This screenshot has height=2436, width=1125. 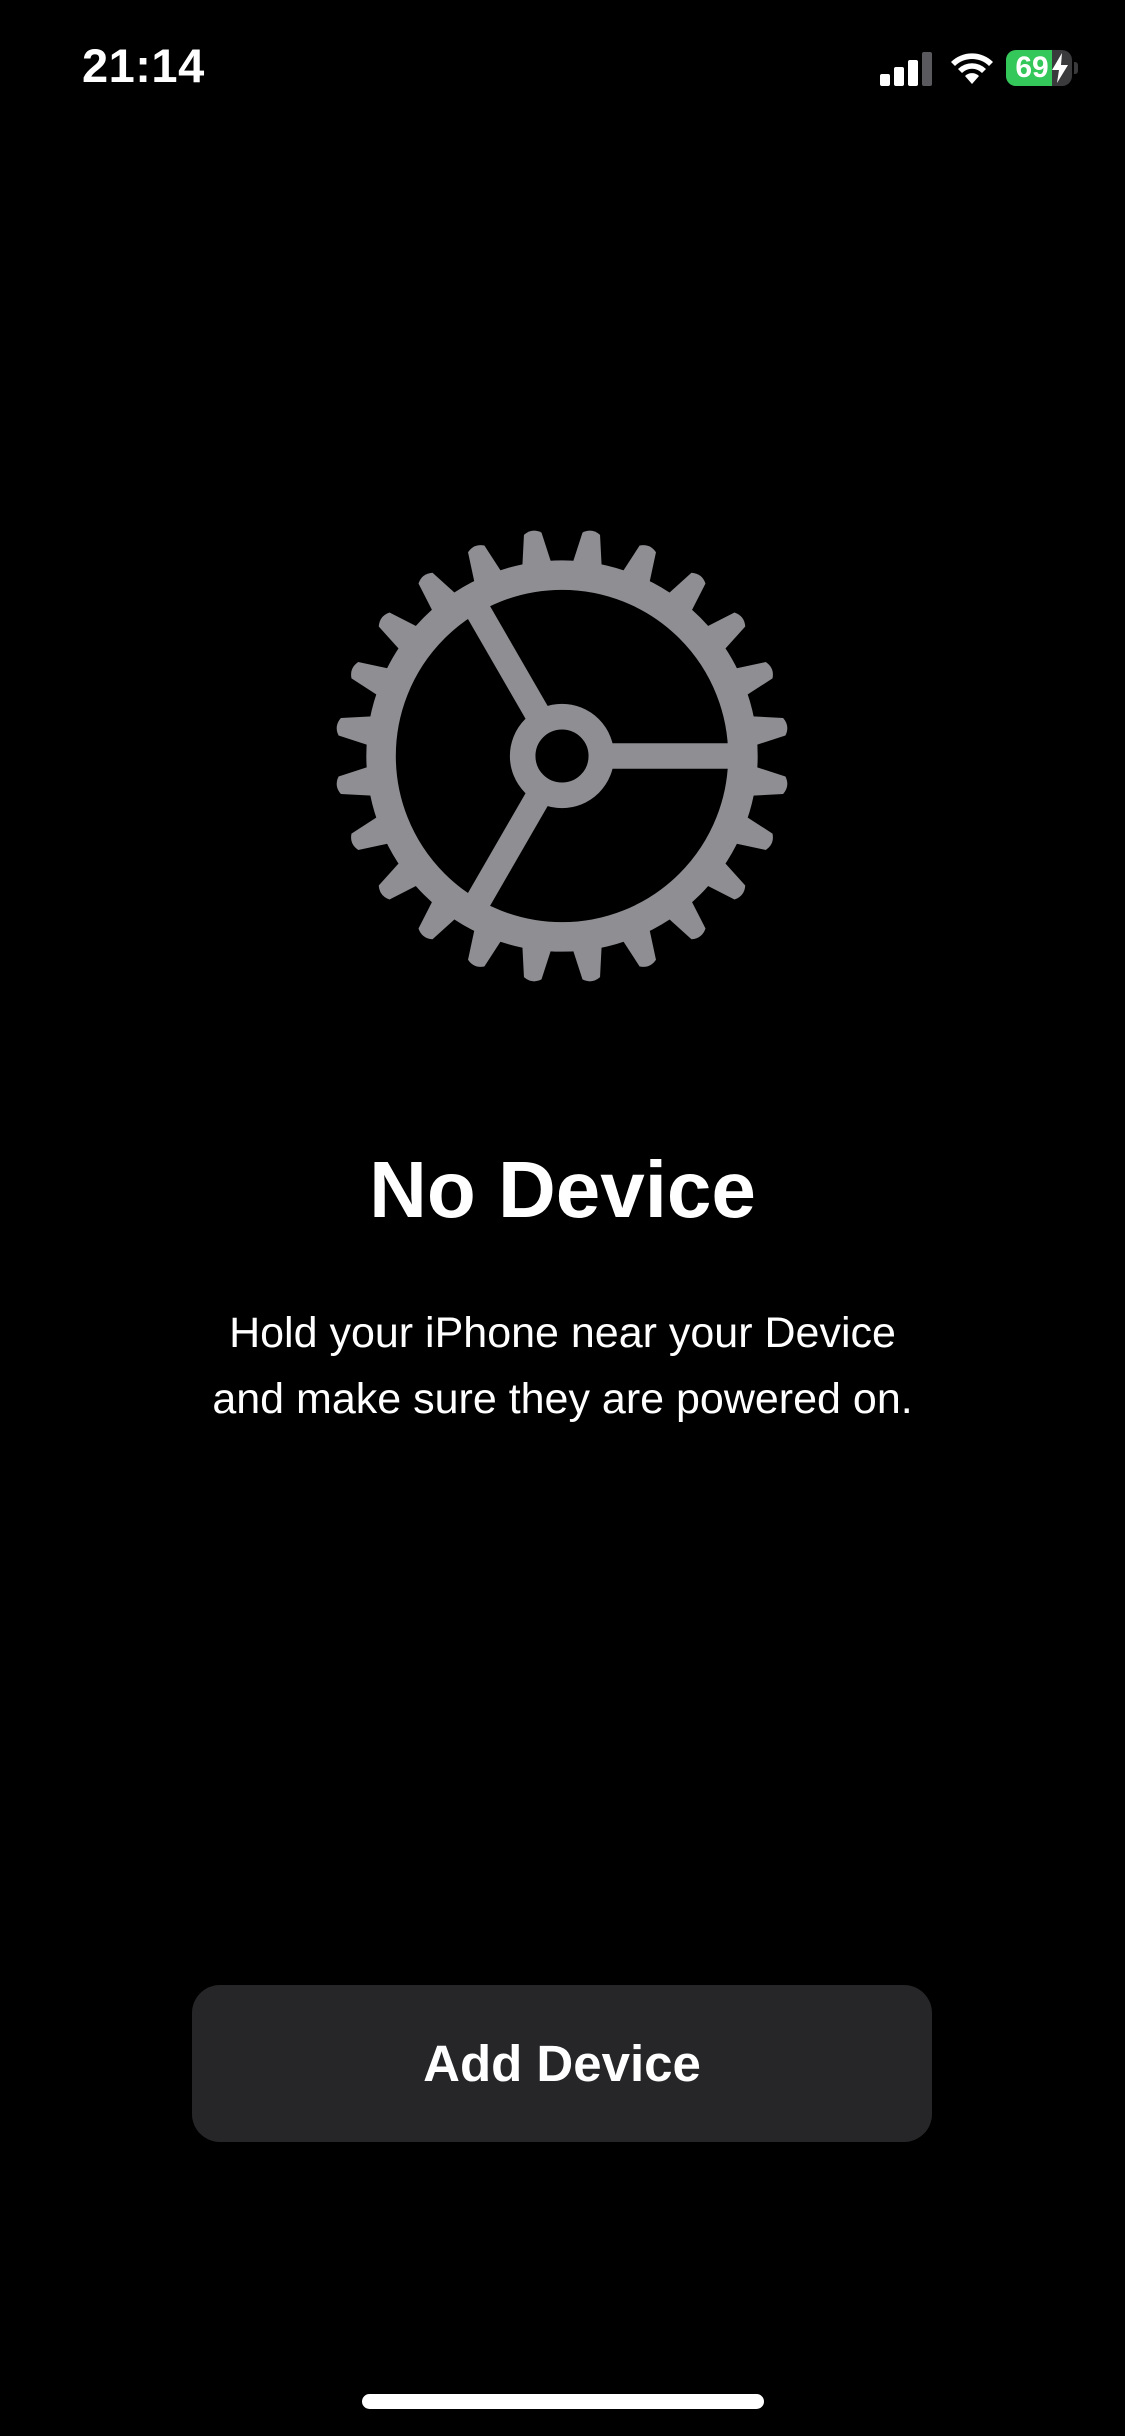 I want to click on gear-icon, so click(x=562, y=756).